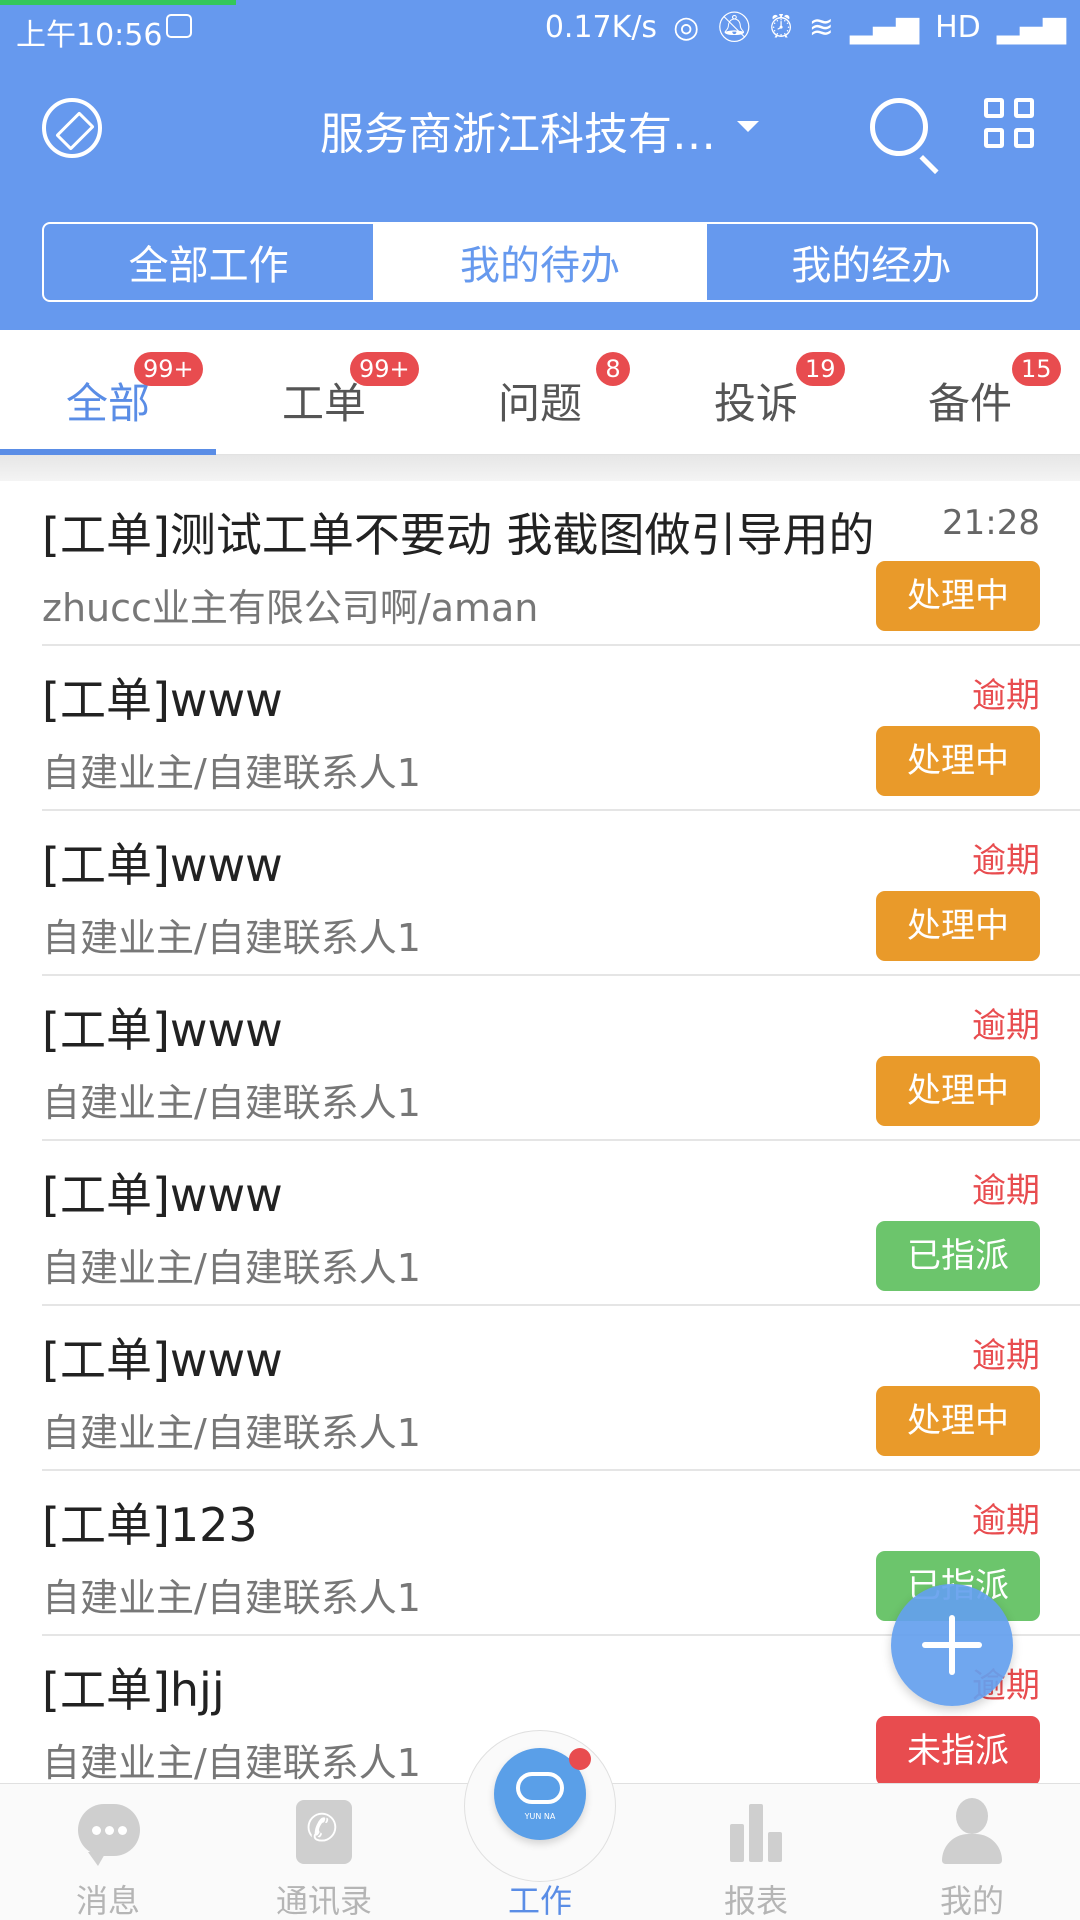 Image resolution: width=1080 pixels, height=1920 pixels. Describe the element at coordinates (820, 369) in the screenshot. I see `count-badge: 19` at that location.